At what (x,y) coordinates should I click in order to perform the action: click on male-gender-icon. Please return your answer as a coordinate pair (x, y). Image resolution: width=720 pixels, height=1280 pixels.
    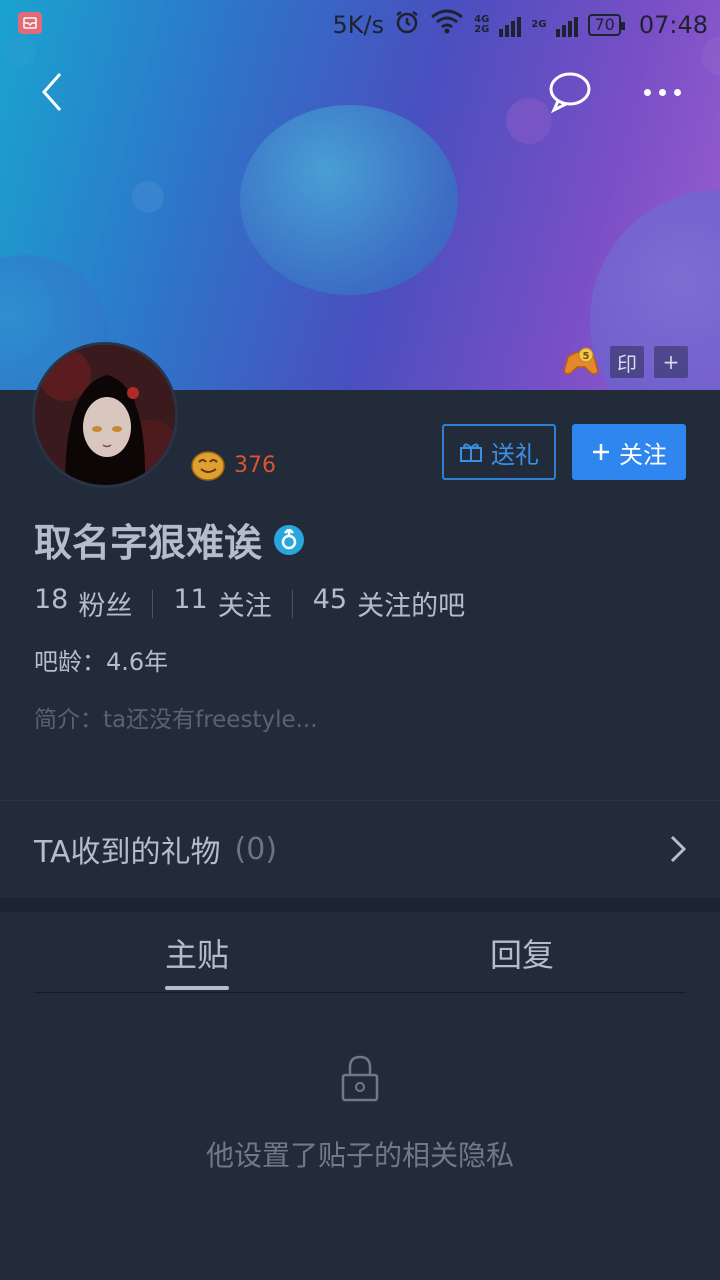
    Looking at the image, I should click on (289, 539).